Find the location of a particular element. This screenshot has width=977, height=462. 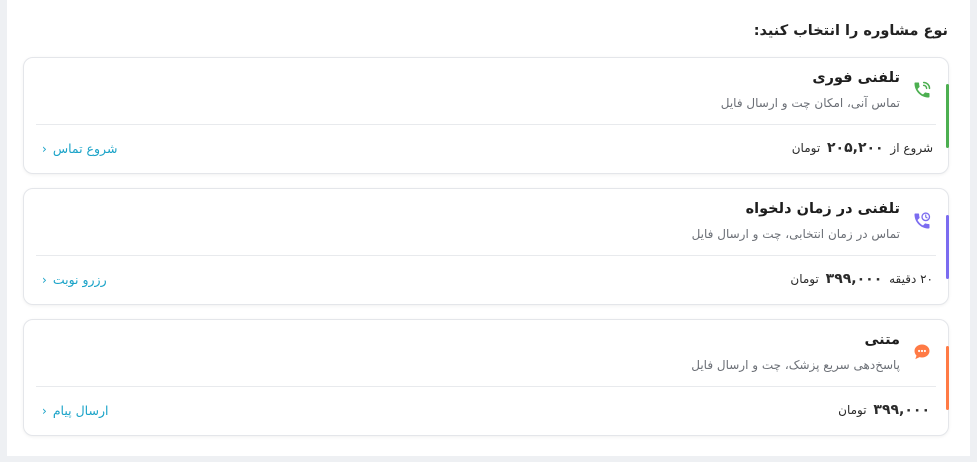

option-title: تلفنی فوری is located at coordinates (856, 78).